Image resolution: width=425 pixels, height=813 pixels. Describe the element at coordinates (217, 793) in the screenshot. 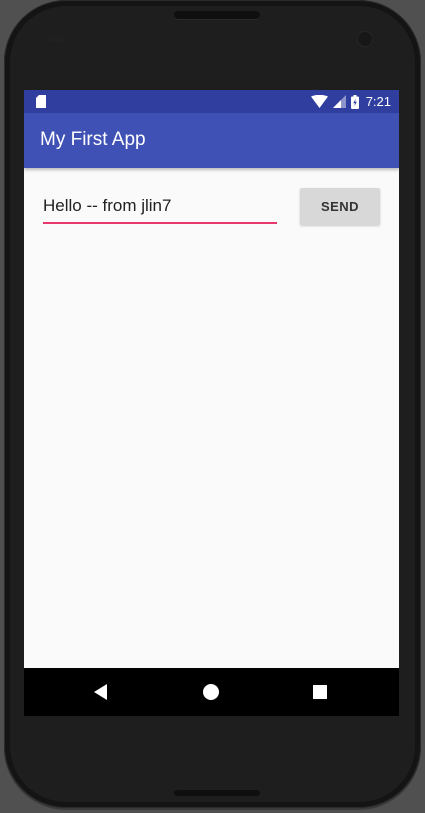

I see `bottom-speaker` at that location.